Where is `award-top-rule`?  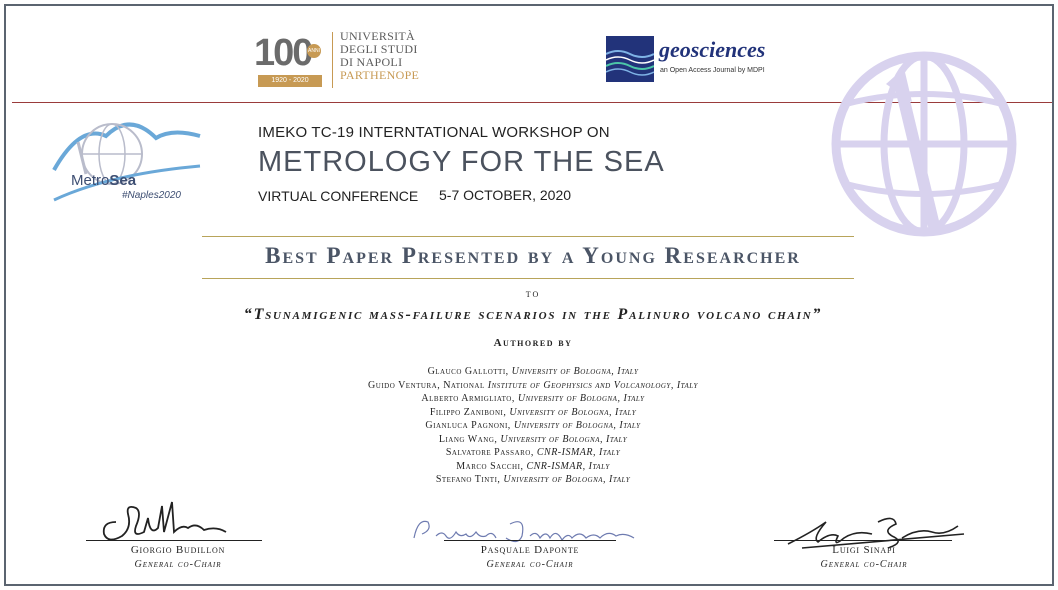
award-top-rule is located at coordinates (528, 236).